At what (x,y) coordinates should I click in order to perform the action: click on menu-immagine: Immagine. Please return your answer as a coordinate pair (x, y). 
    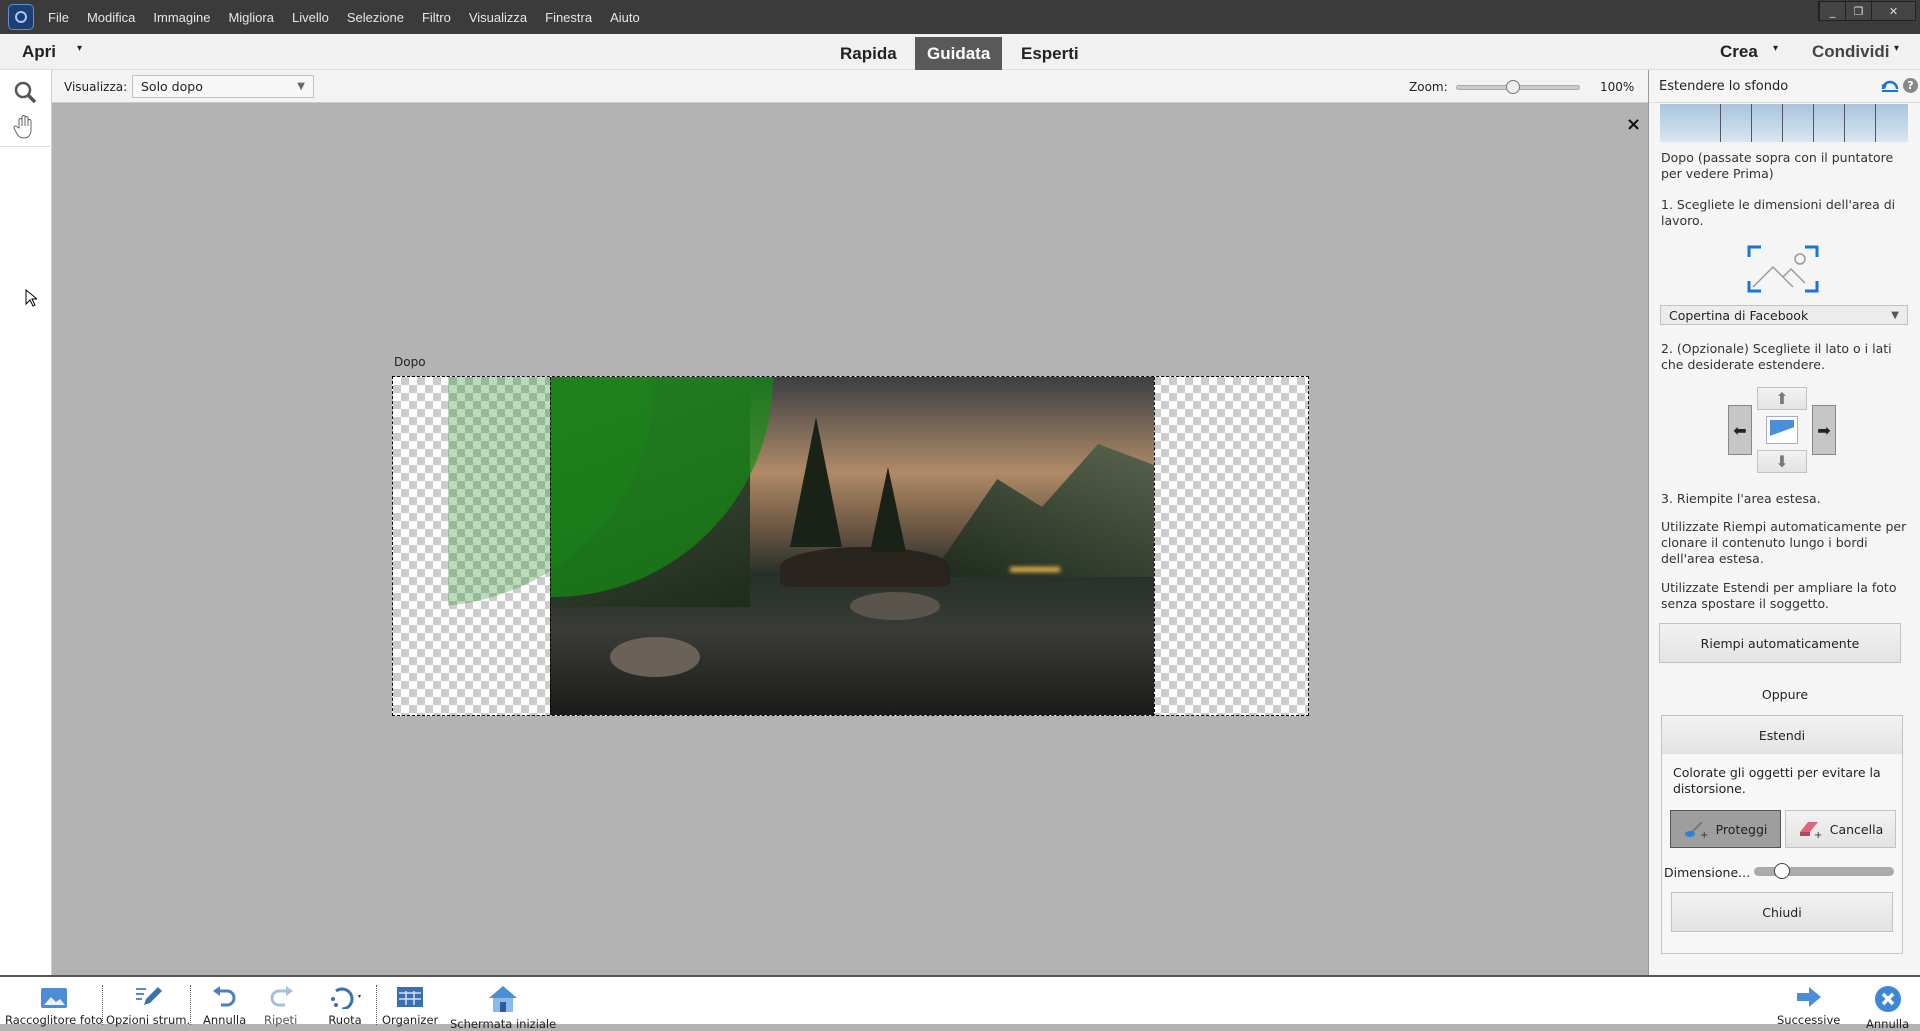
    Looking at the image, I should click on (181, 17).